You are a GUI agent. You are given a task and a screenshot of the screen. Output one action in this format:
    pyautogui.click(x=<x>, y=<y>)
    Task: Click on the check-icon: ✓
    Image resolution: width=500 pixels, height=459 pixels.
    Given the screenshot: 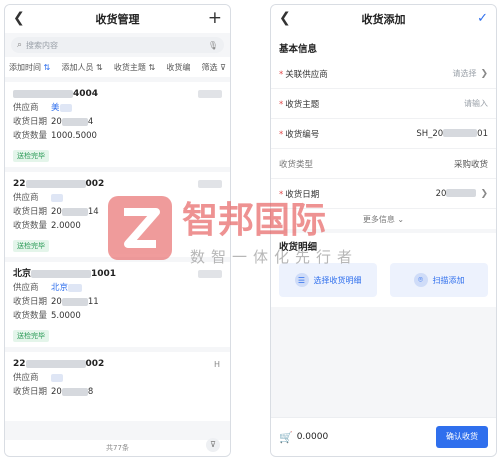 What is the action you would take?
    pyautogui.click(x=482, y=18)
    